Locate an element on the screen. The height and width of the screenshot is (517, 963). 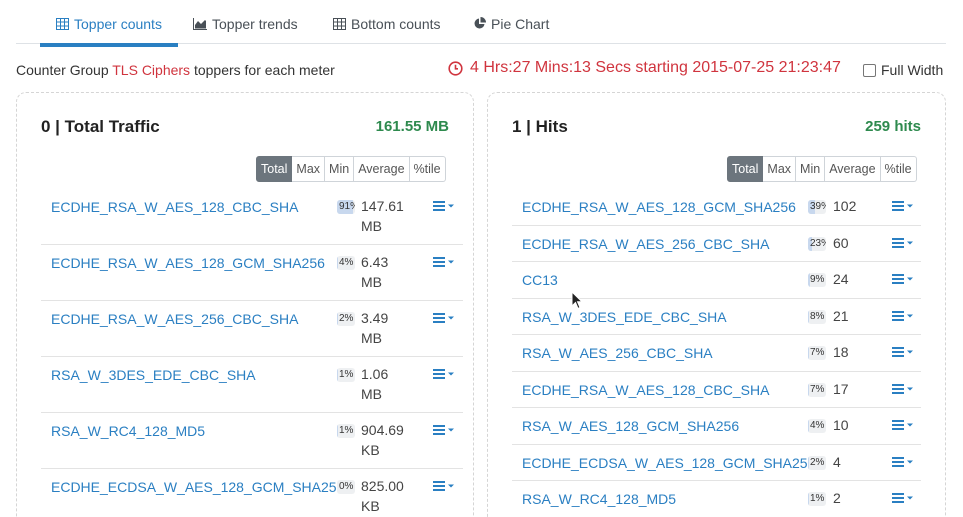
list-item: ECDHE_RSA_W_AES_128_CBC_SHA 7% 17 is located at coordinates (716, 390).